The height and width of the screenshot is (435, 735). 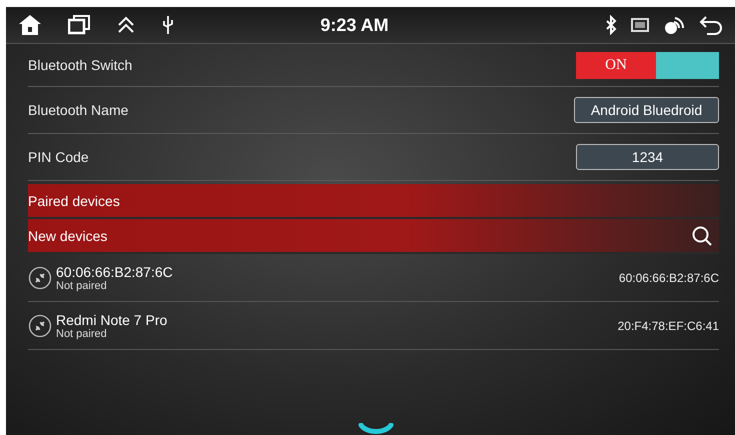 I want to click on device-row: 60:06:66:B2:87:6C Not paired 60:06:66:B2:87:6C, so click(x=373, y=278).